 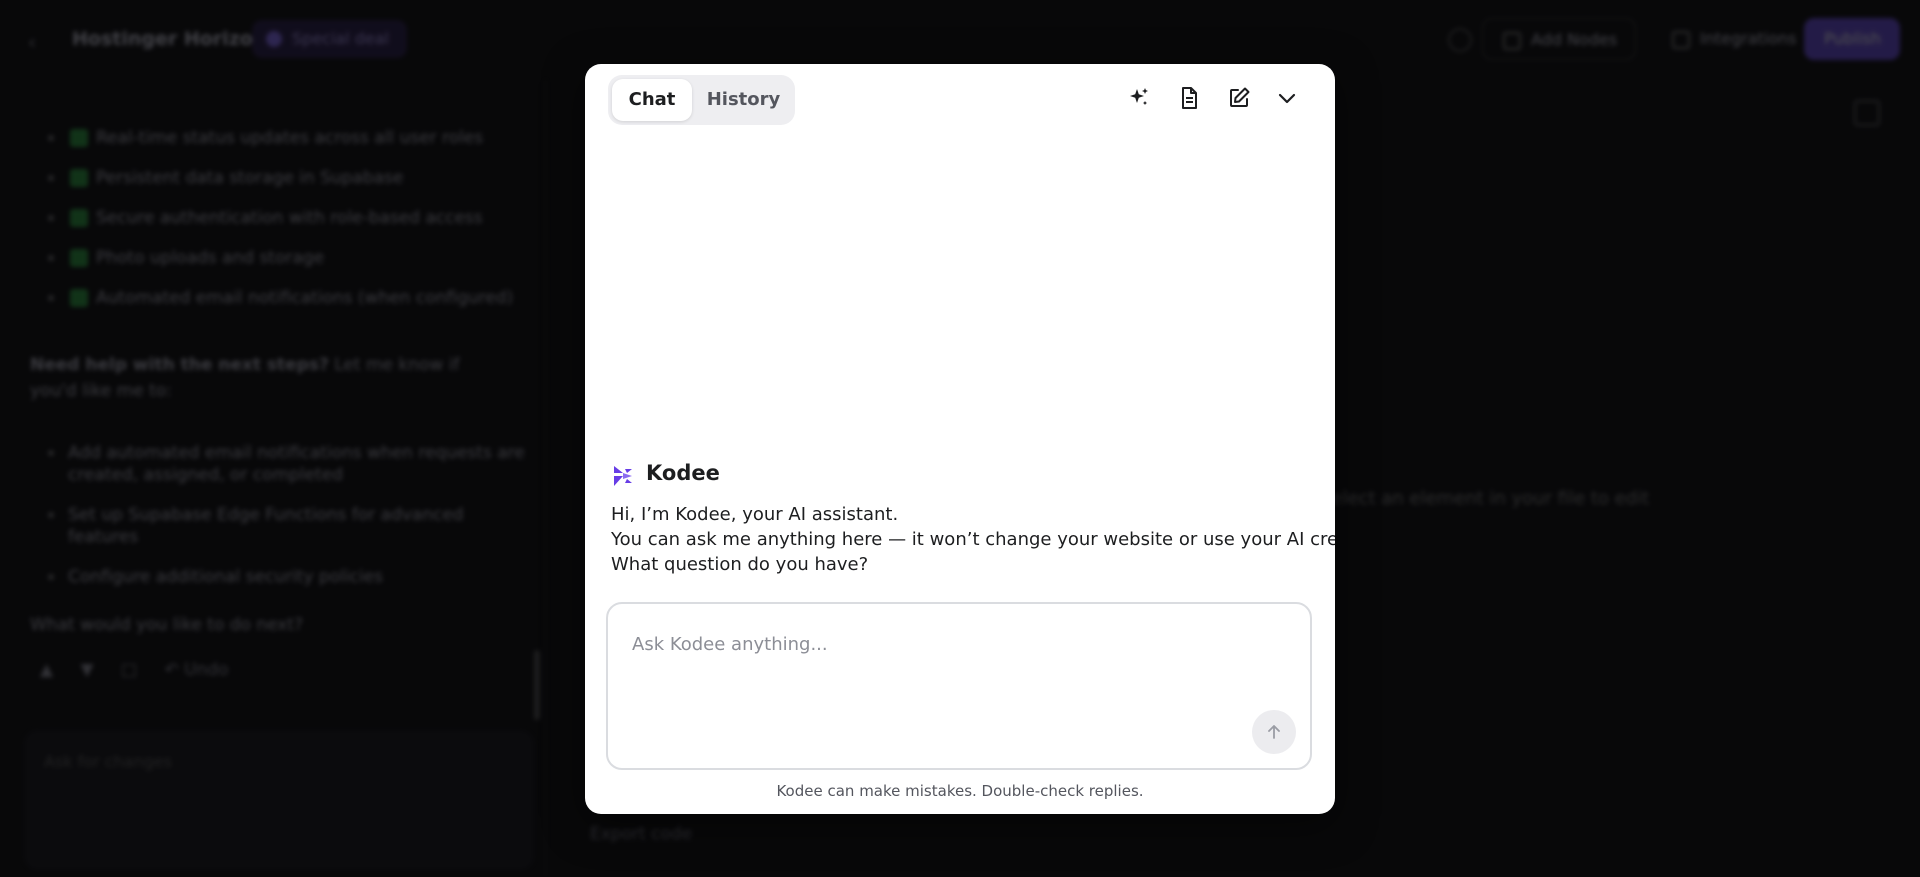 I want to click on new-chat-icon, so click(x=1239, y=98).